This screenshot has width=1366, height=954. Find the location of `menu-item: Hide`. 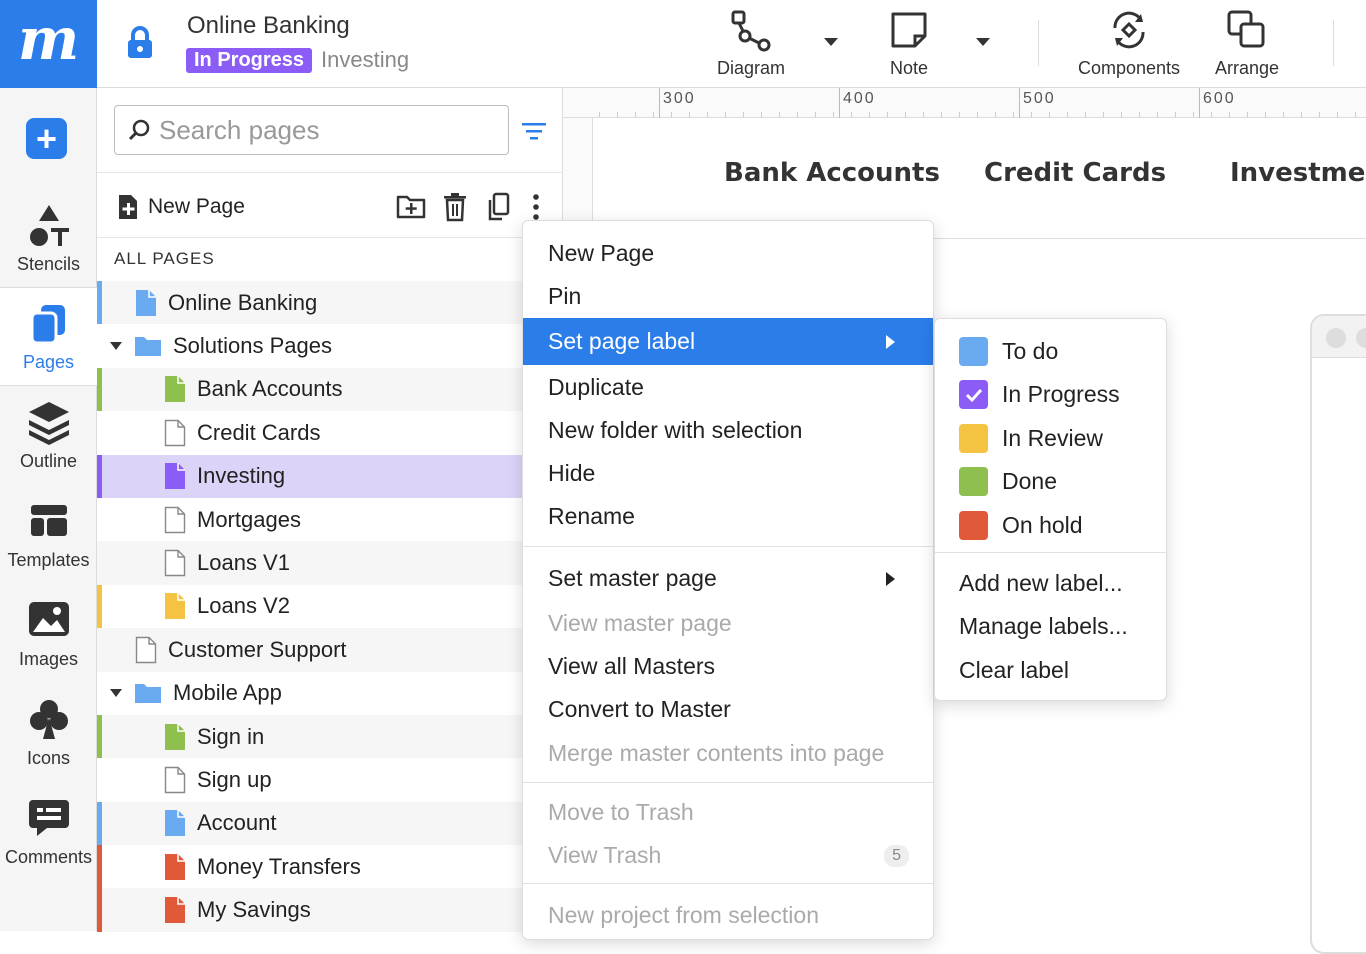

menu-item: Hide is located at coordinates (728, 473).